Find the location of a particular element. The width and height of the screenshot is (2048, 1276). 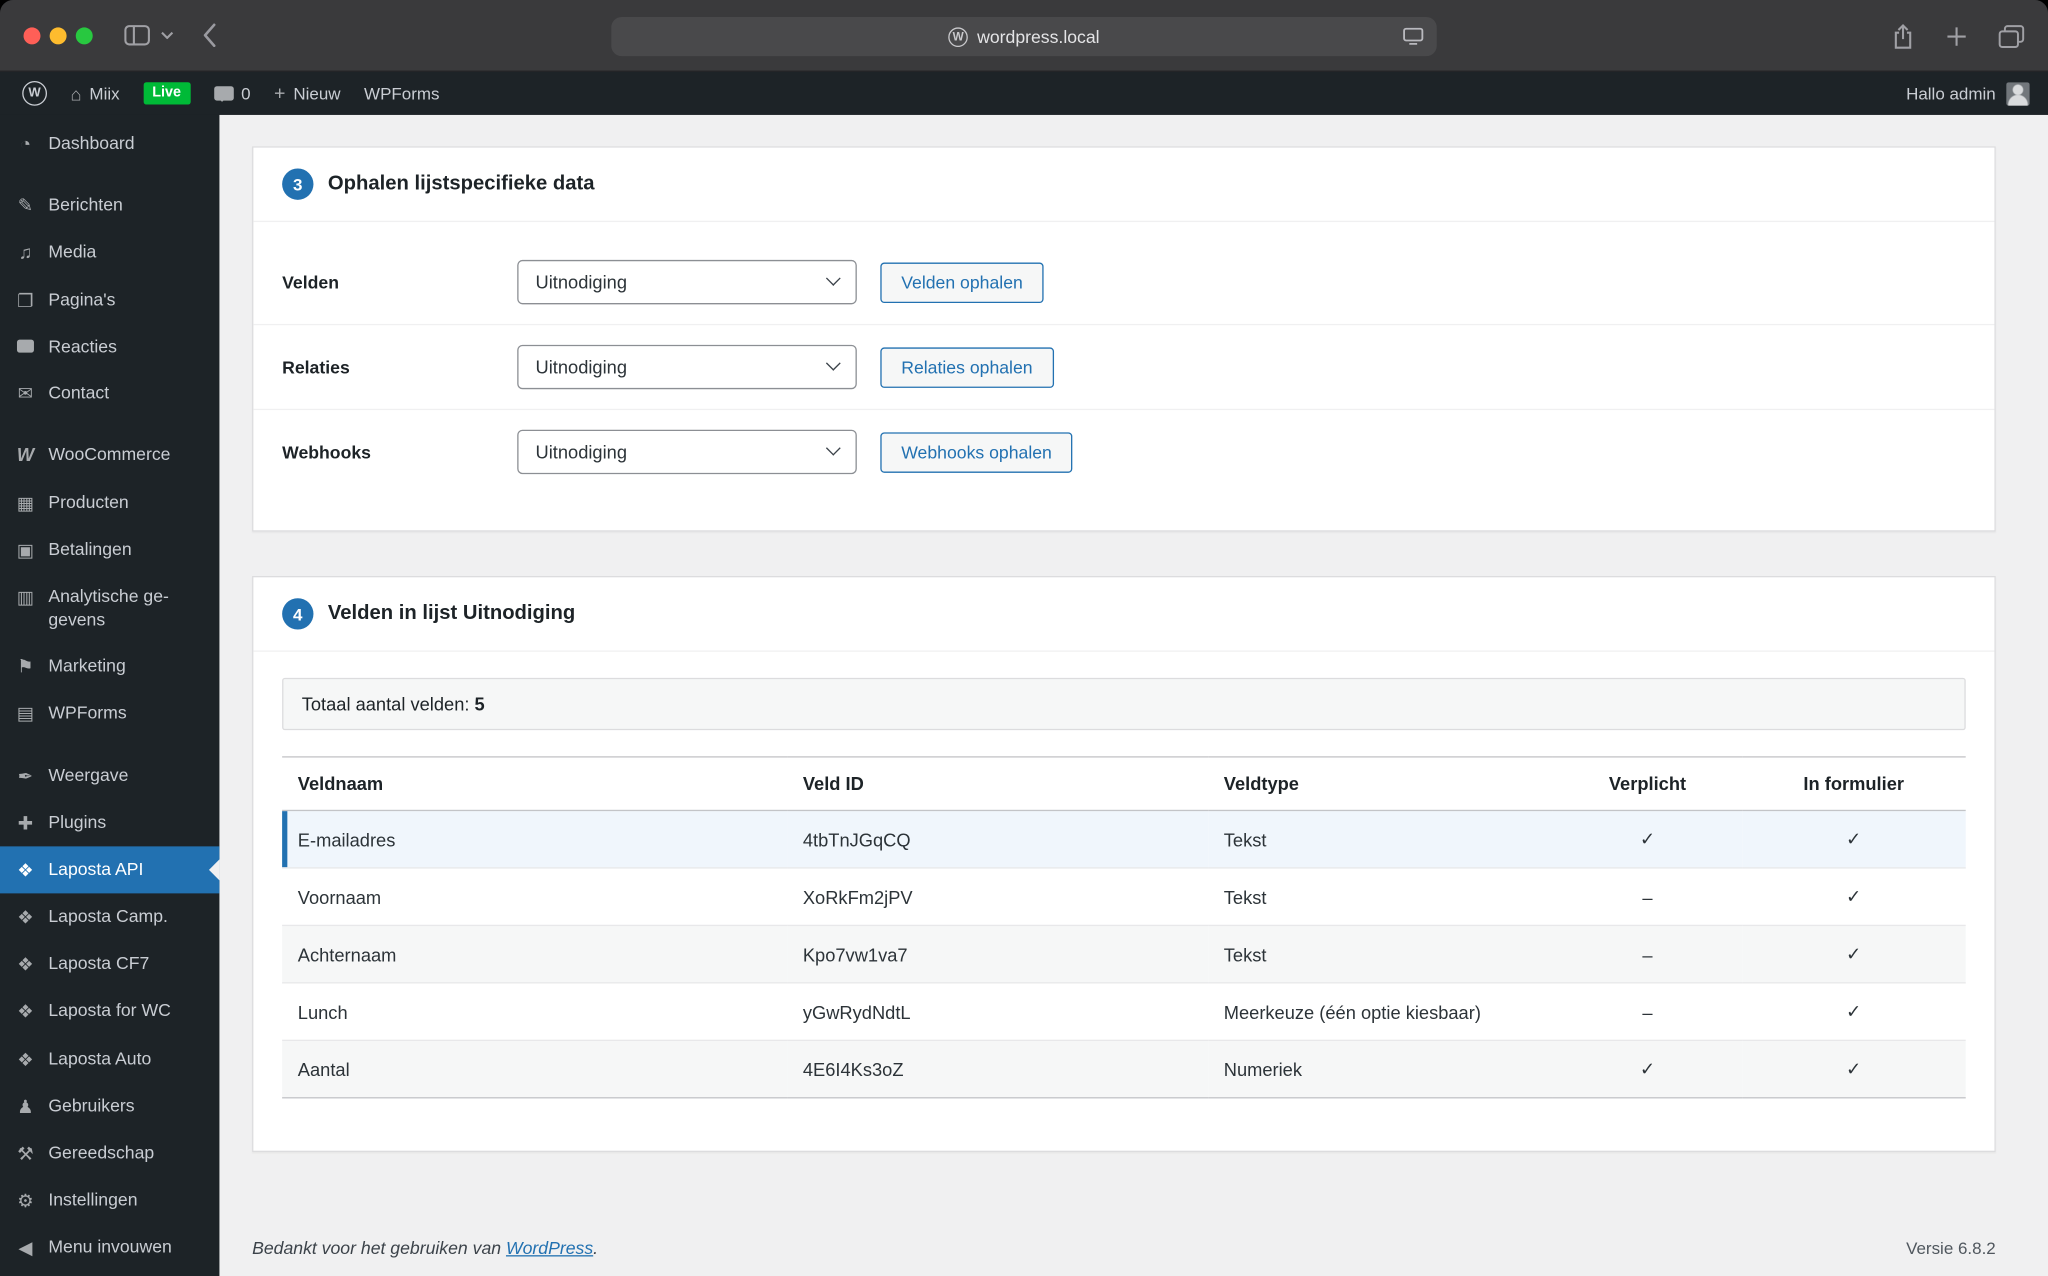

sidebar-item-label: Laposta Auto is located at coordinates (100, 1058).